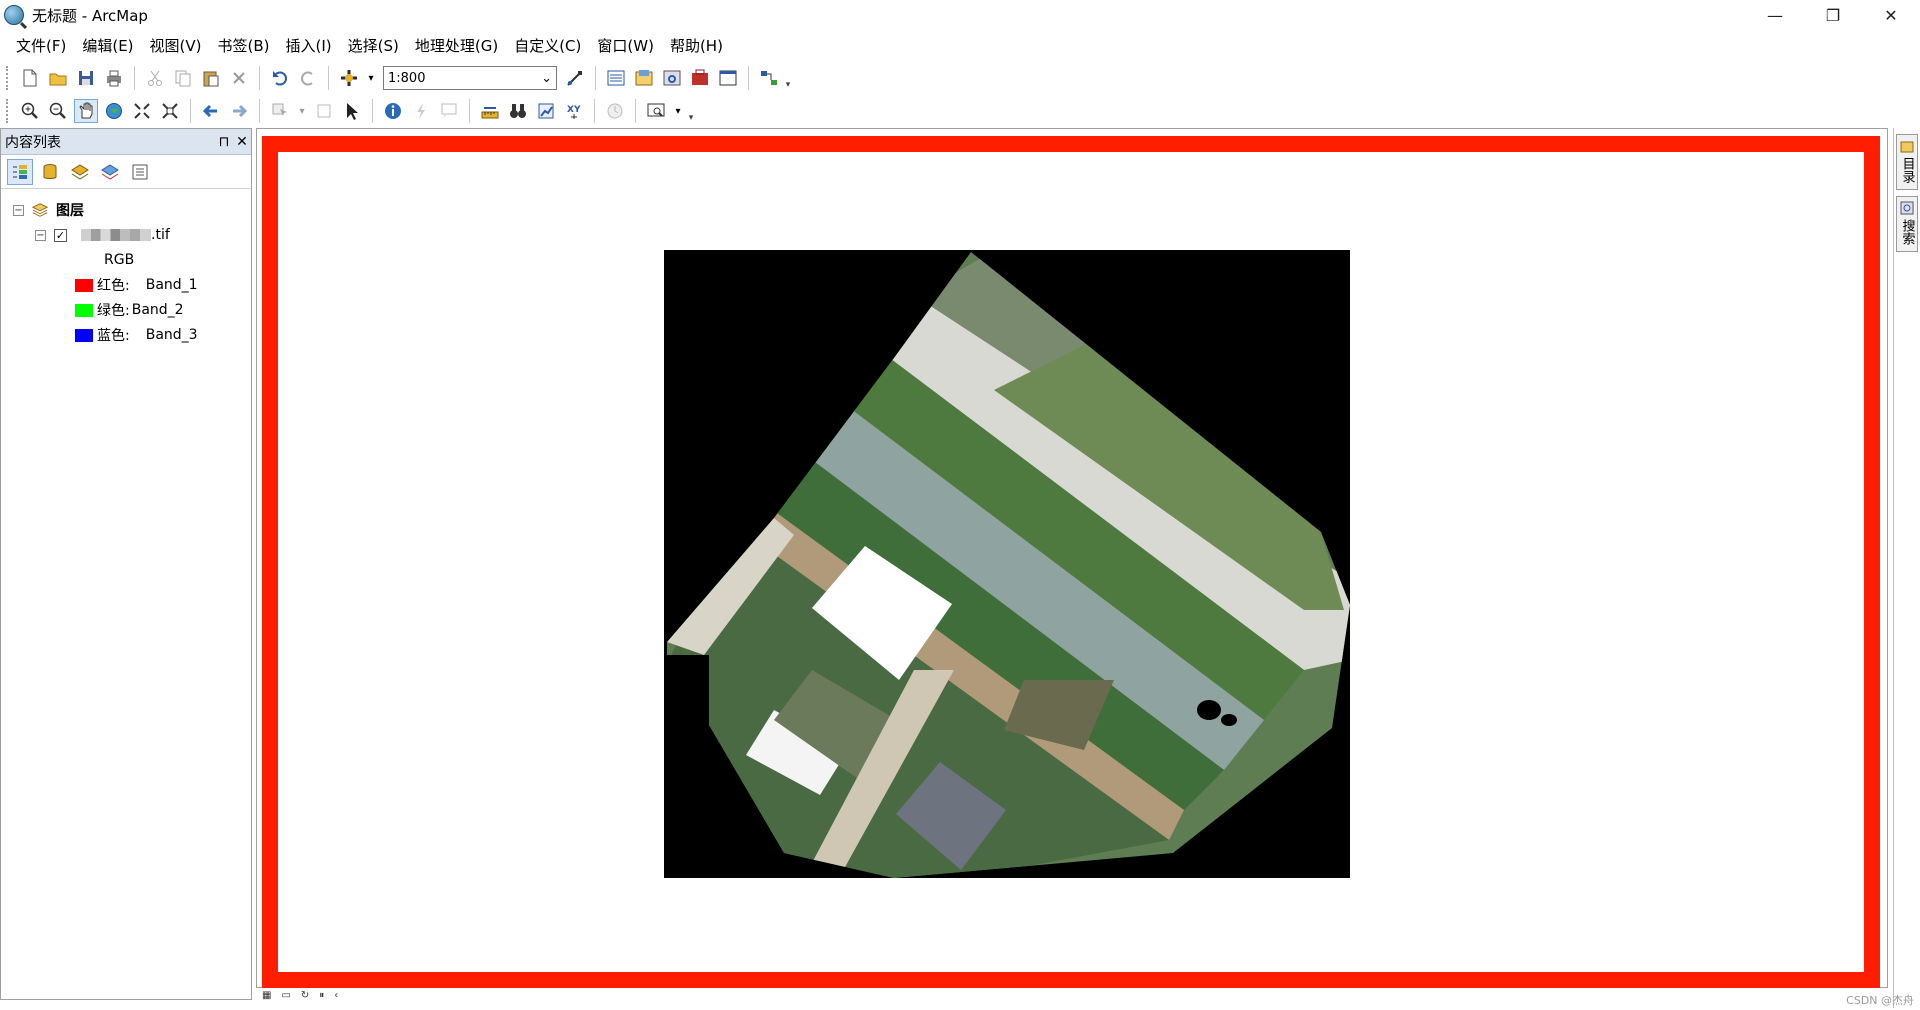  Describe the element at coordinates (136, 335) in the screenshot. I see `band-legend-blue: 蓝色: Band_3` at that location.